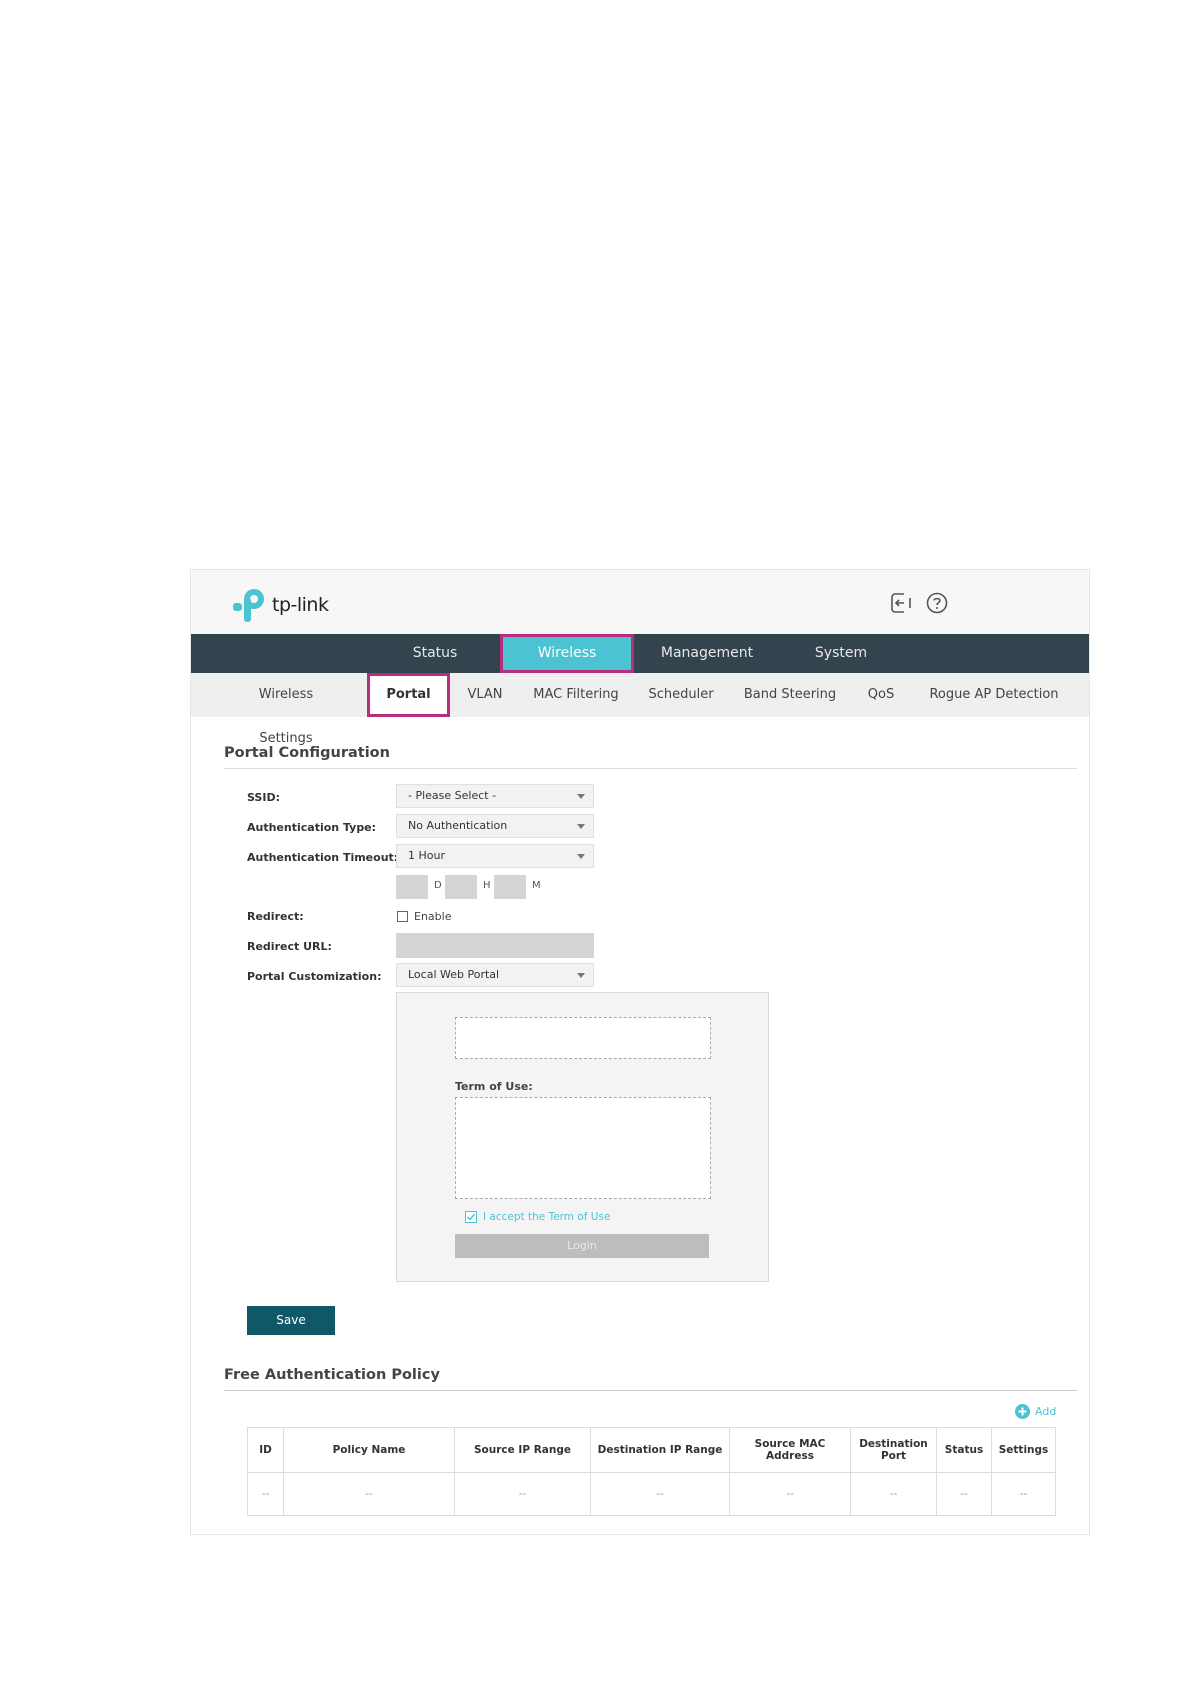 The height and width of the screenshot is (1684, 1190). What do you see at coordinates (536, 885) in the screenshot?
I see `timeout-minutes-unit: M` at bounding box center [536, 885].